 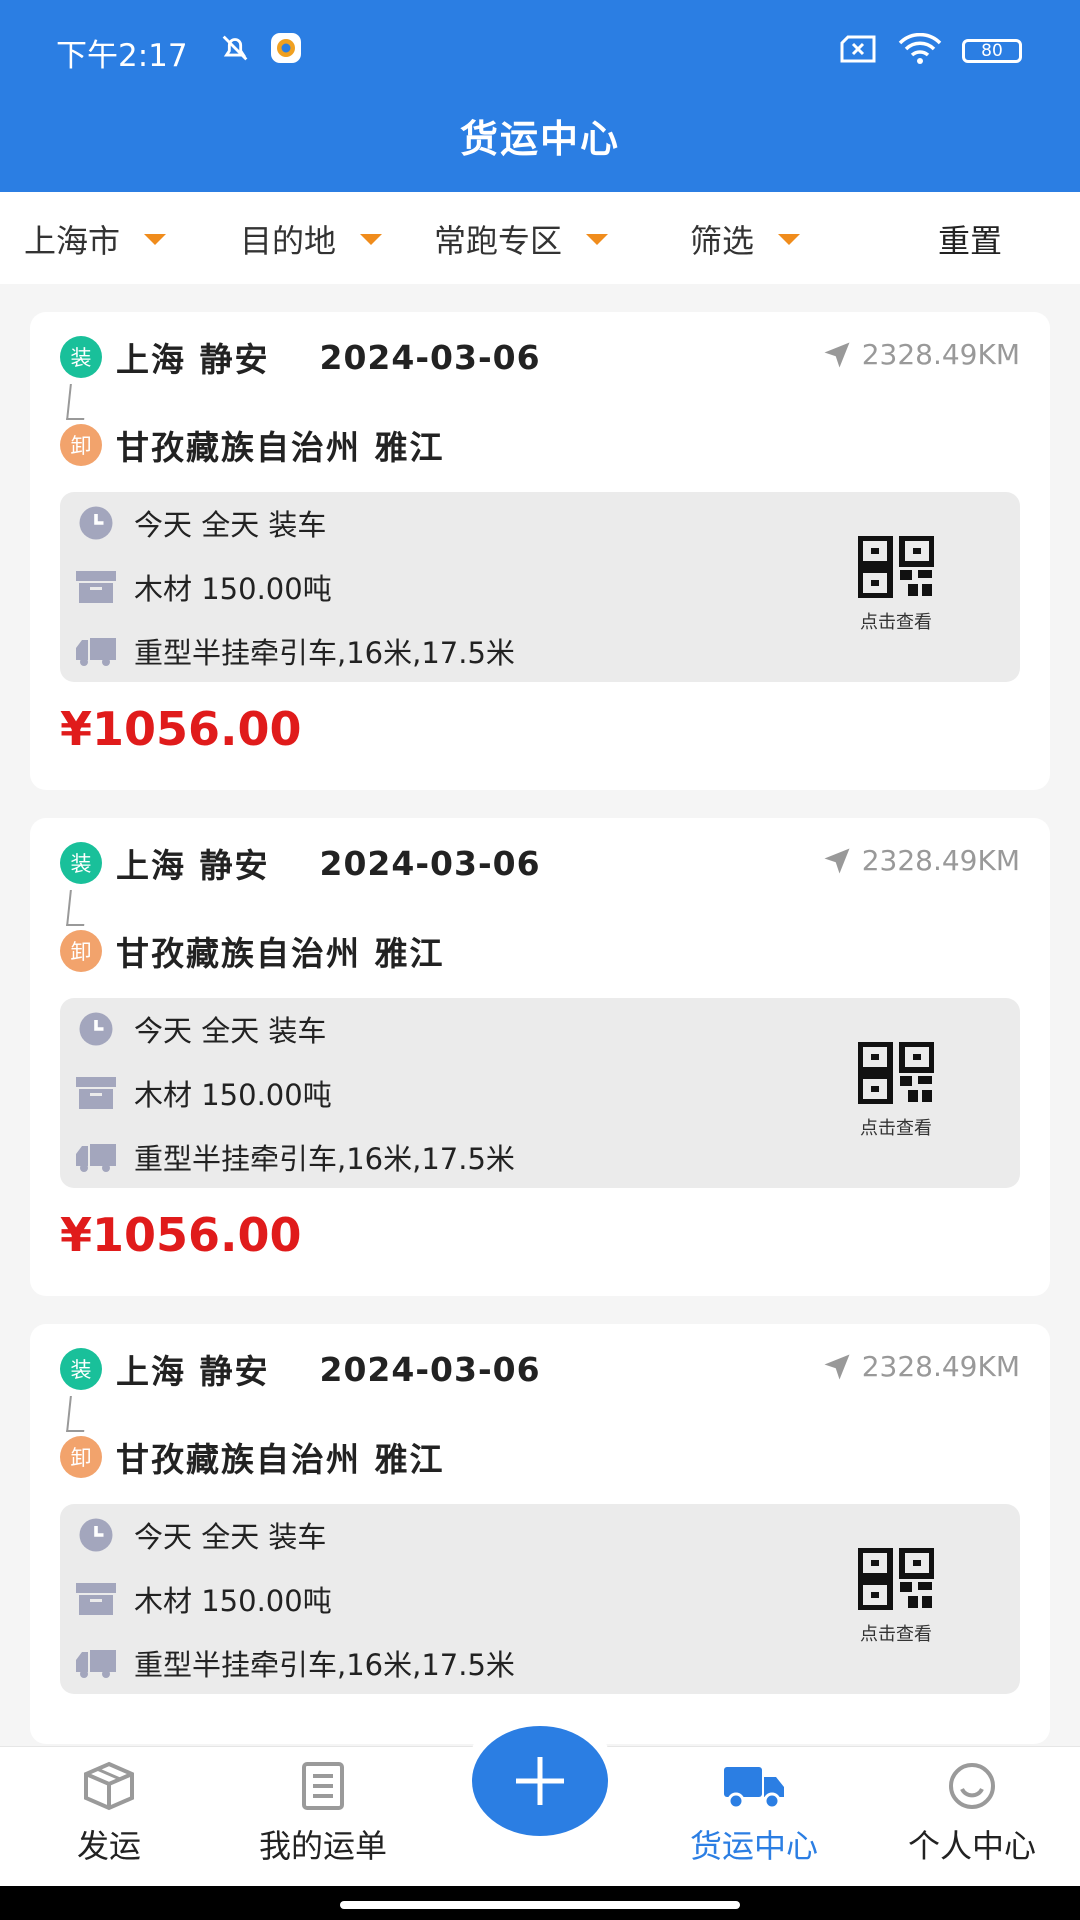 I want to click on tab-ship: 发运, so click(x=109, y=1814).